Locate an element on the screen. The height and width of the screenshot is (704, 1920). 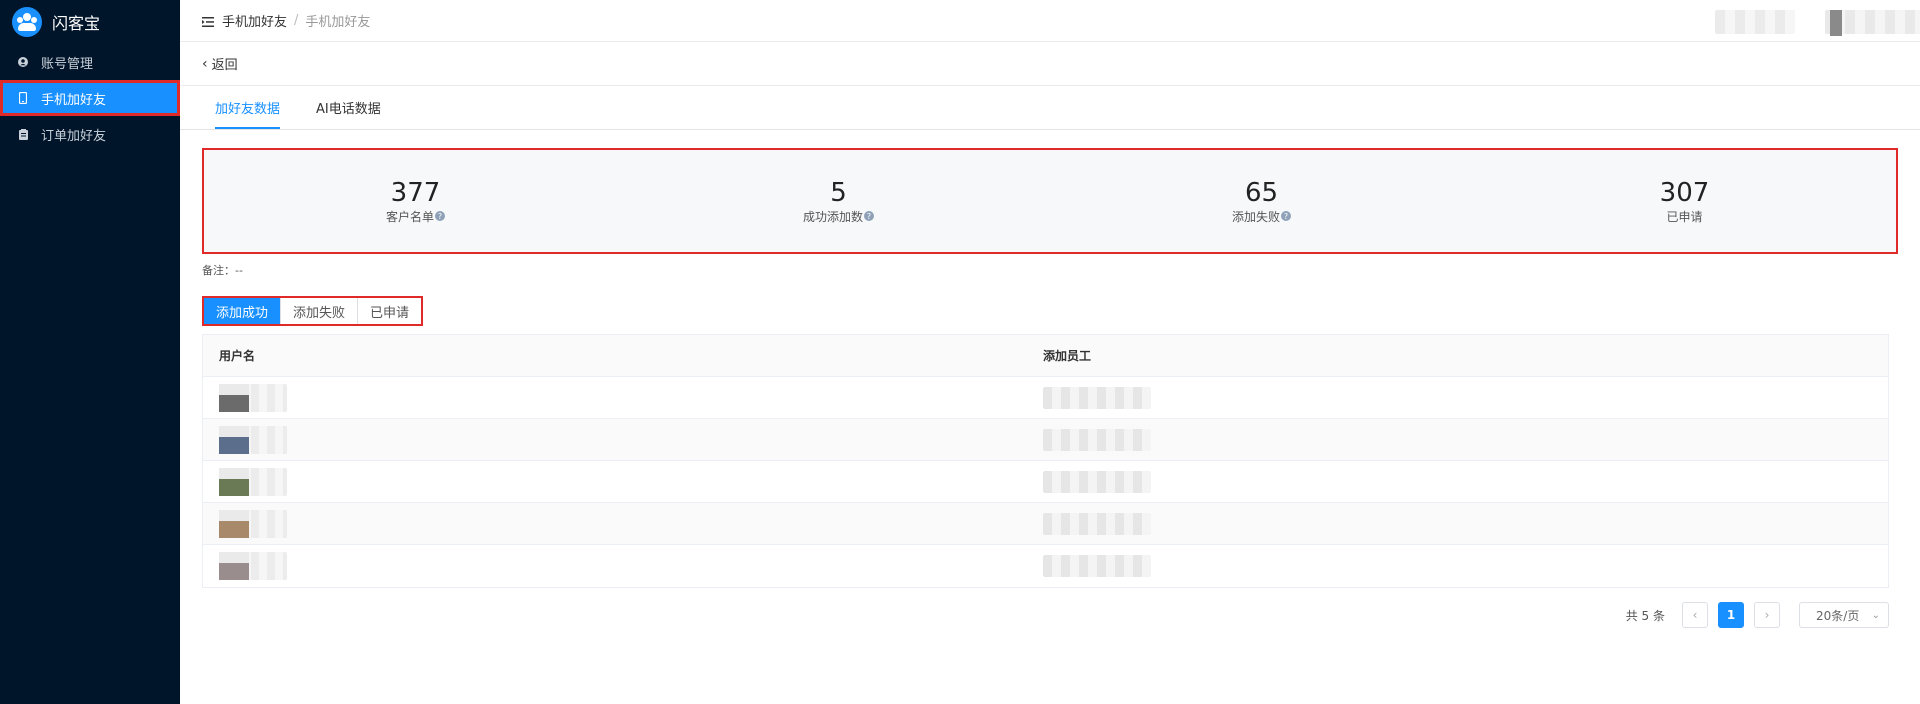
stat-value: 5 is located at coordinates (838, 192).